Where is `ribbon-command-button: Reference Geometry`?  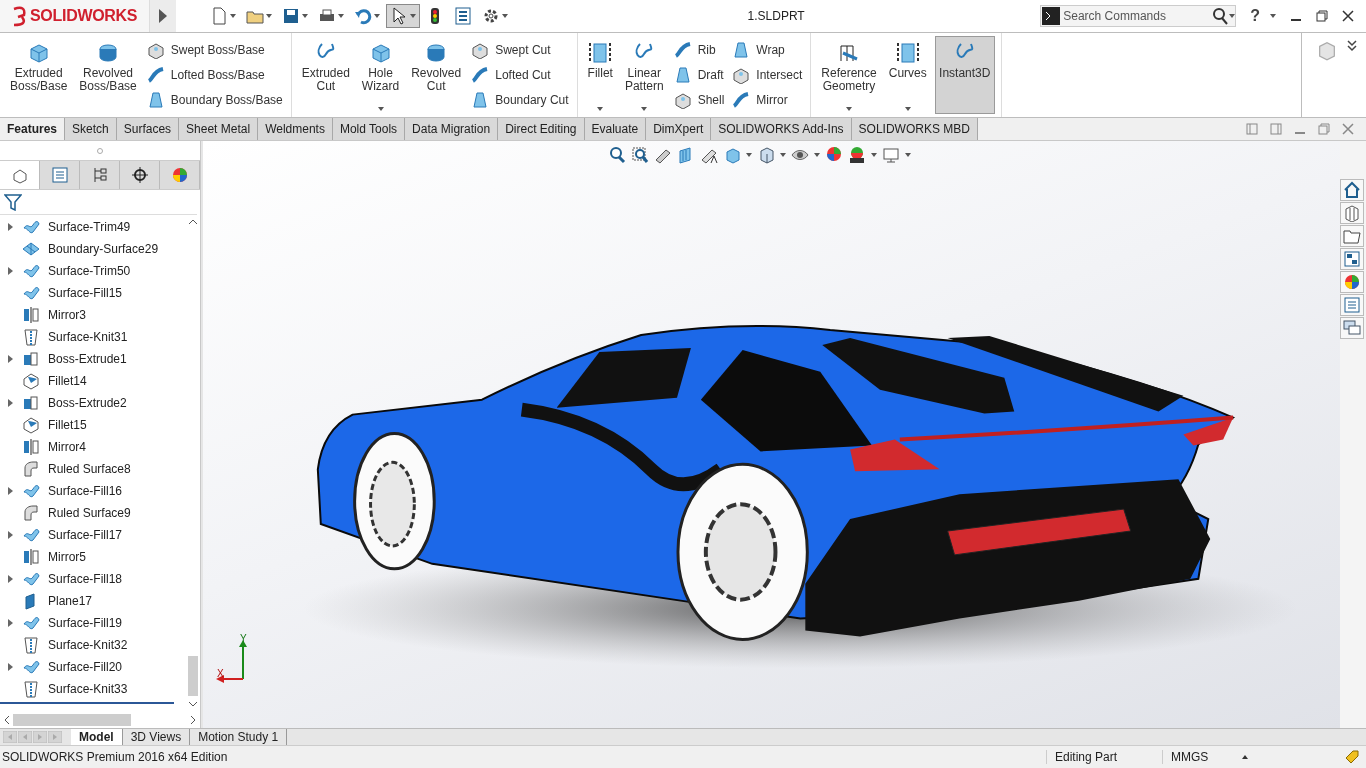 ribbon-command-button: Reference Geometry is located at coordinates (849, 75).